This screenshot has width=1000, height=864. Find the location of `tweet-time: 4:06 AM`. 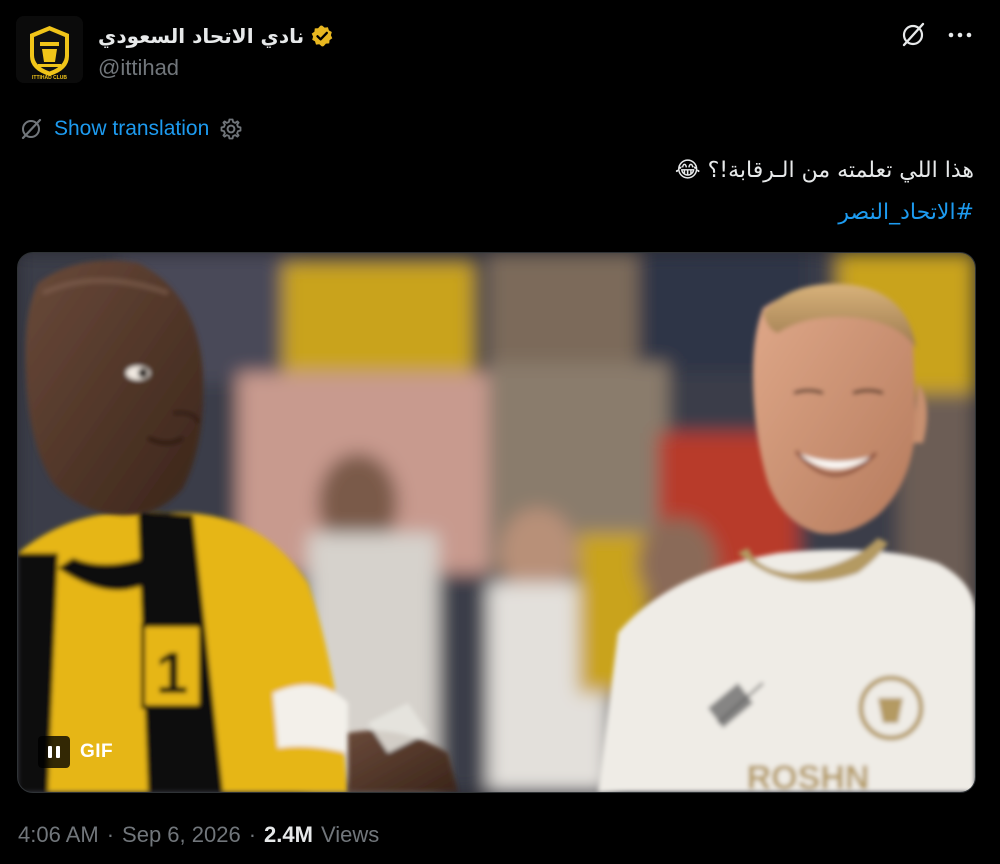

tweet-time: 4:06 AM is located at coordinates (58, 835).